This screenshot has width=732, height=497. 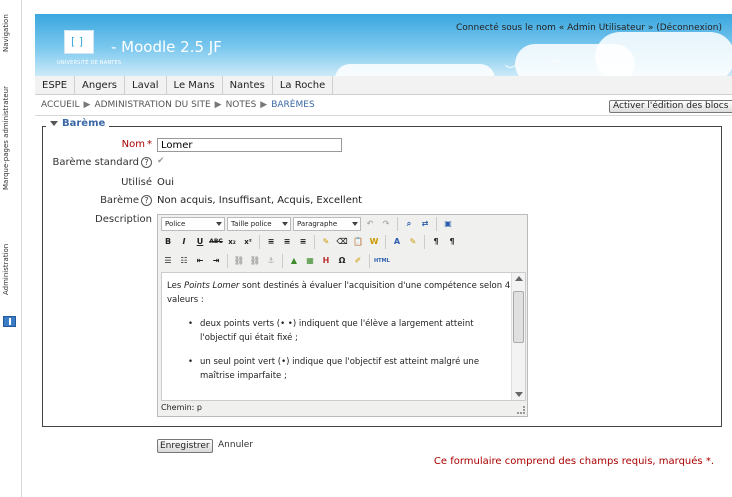 I want to click on outdent-icon: ⇤, so click(x=200, y=261).